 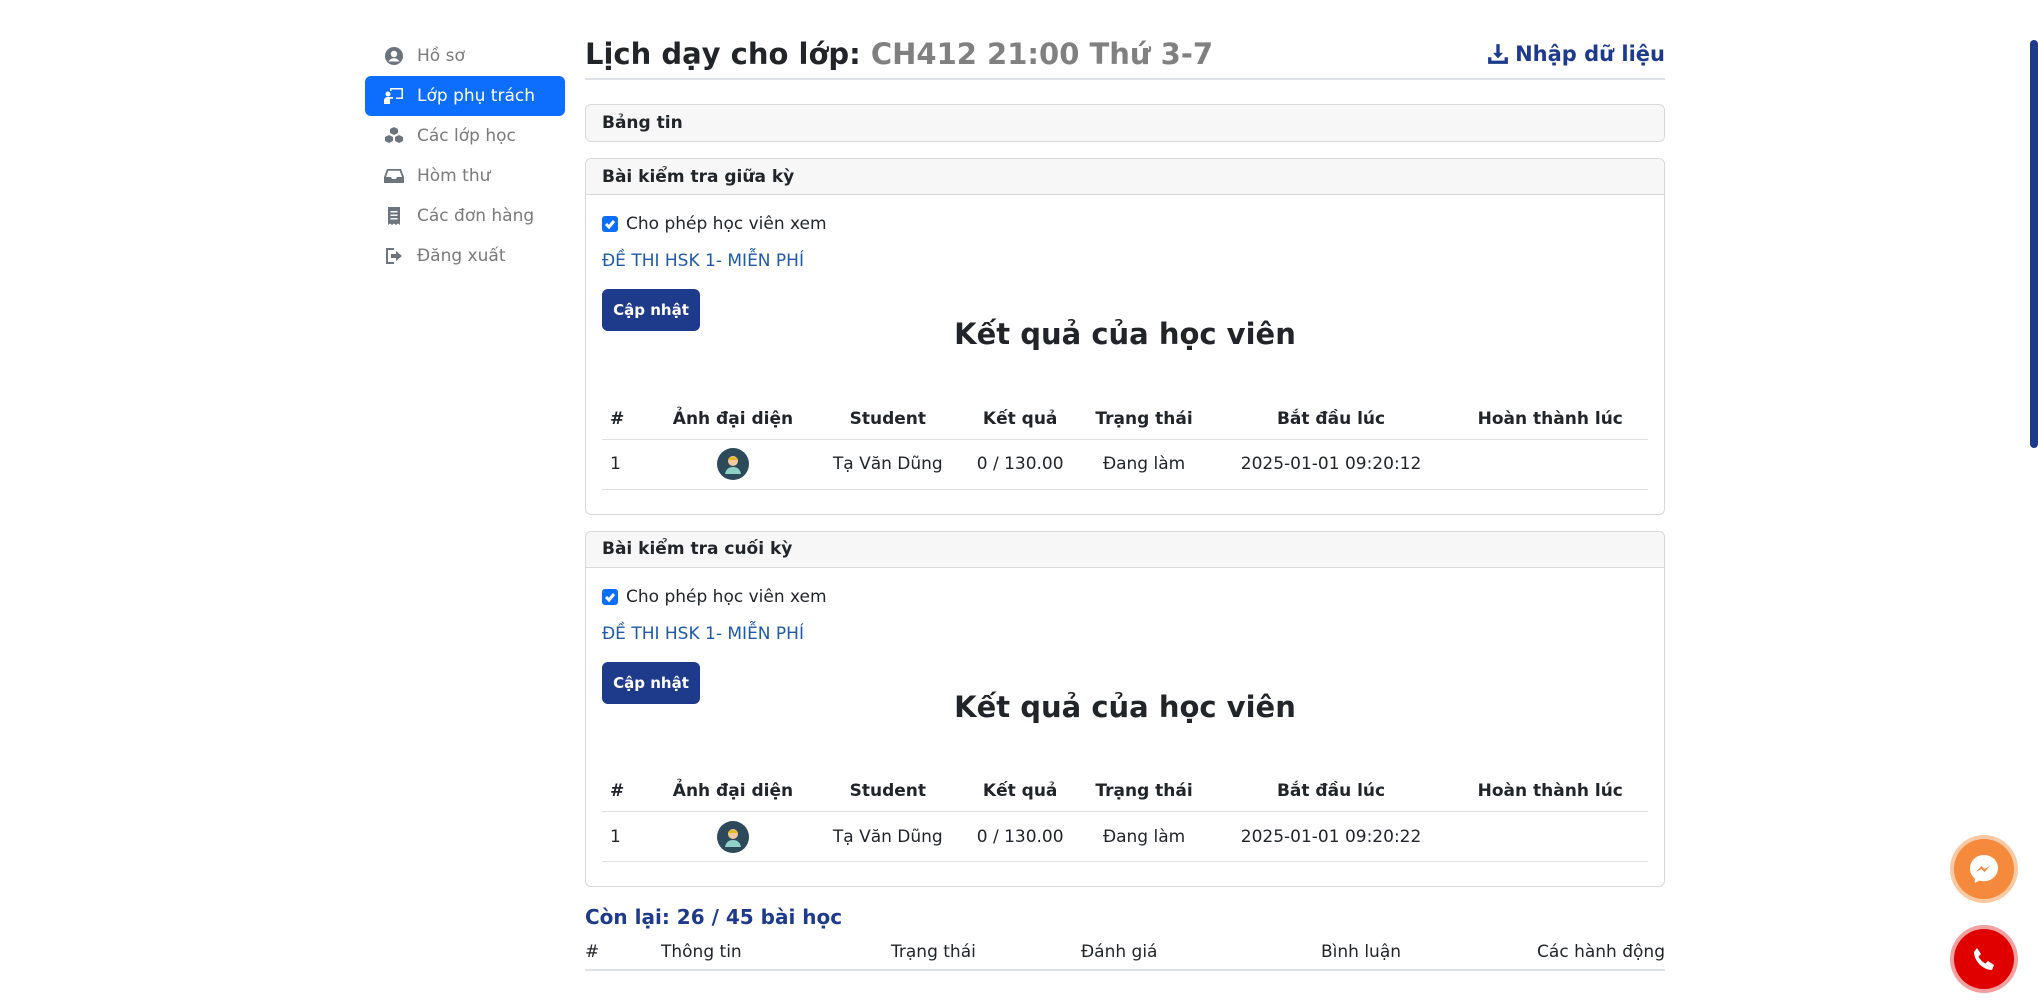 I want to click on sidebar-item-orders: Các đơn hàng, so click(x=465, y=216).